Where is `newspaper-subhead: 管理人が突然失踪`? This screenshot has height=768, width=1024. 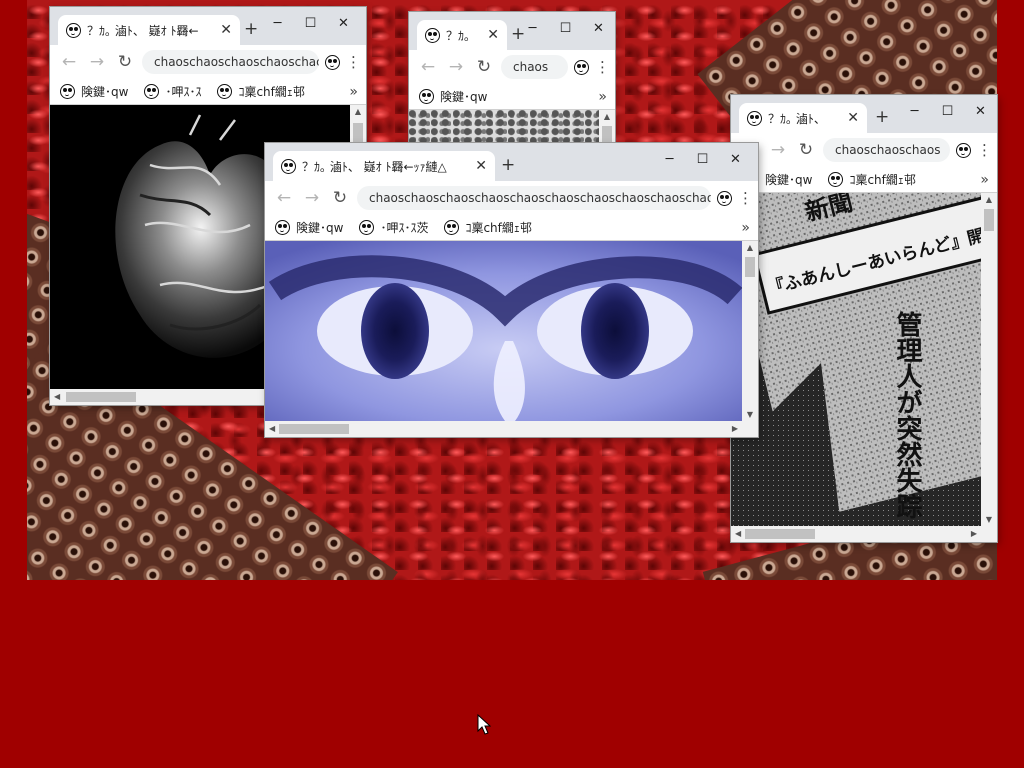
newspaper-subhead: 管理人が突然失踪 is located at coordinates (907, 415).